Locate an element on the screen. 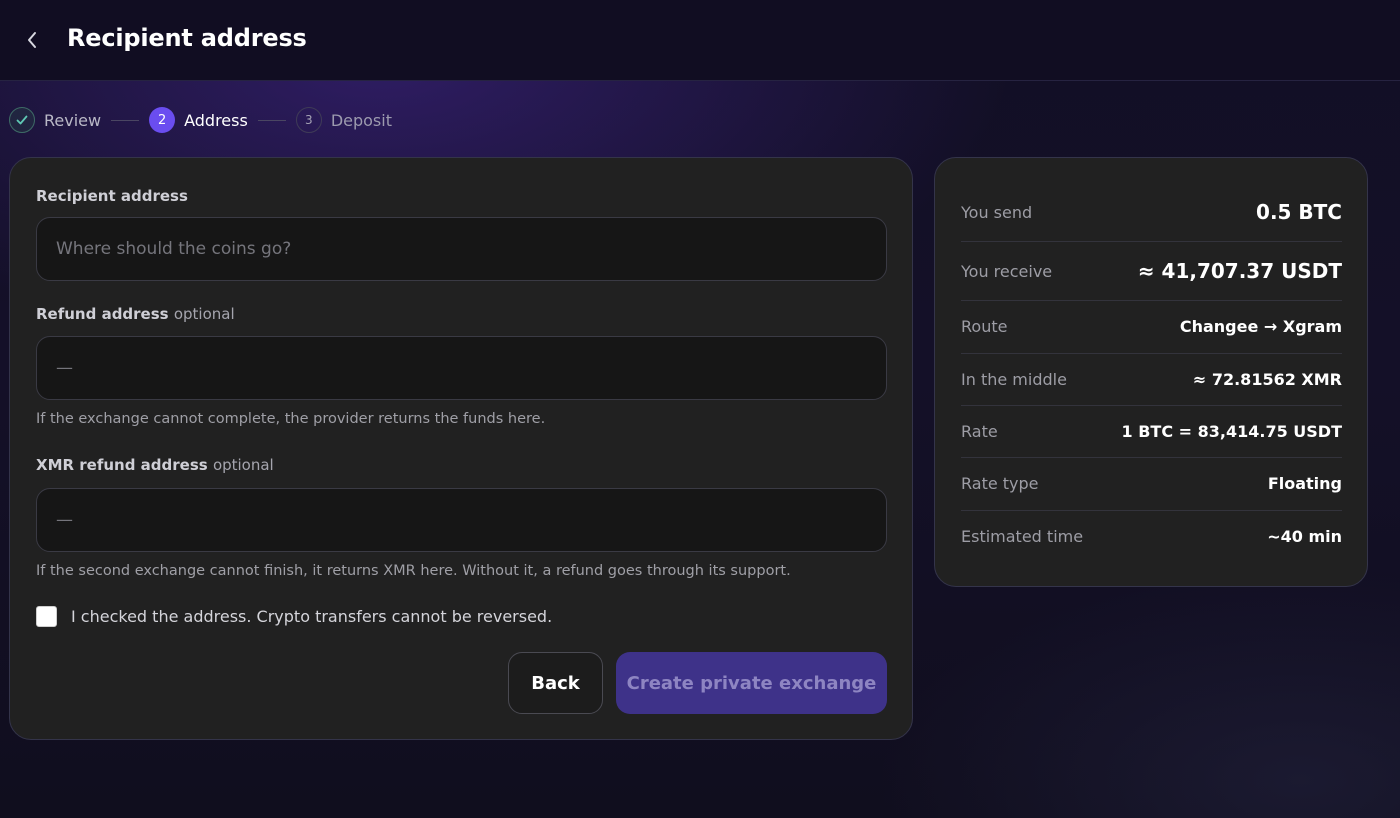 The width and height of the screenshot is (1400, 818). summary-row-you-send: You send 0.5 BTC is located at coordinates (1151, 212).